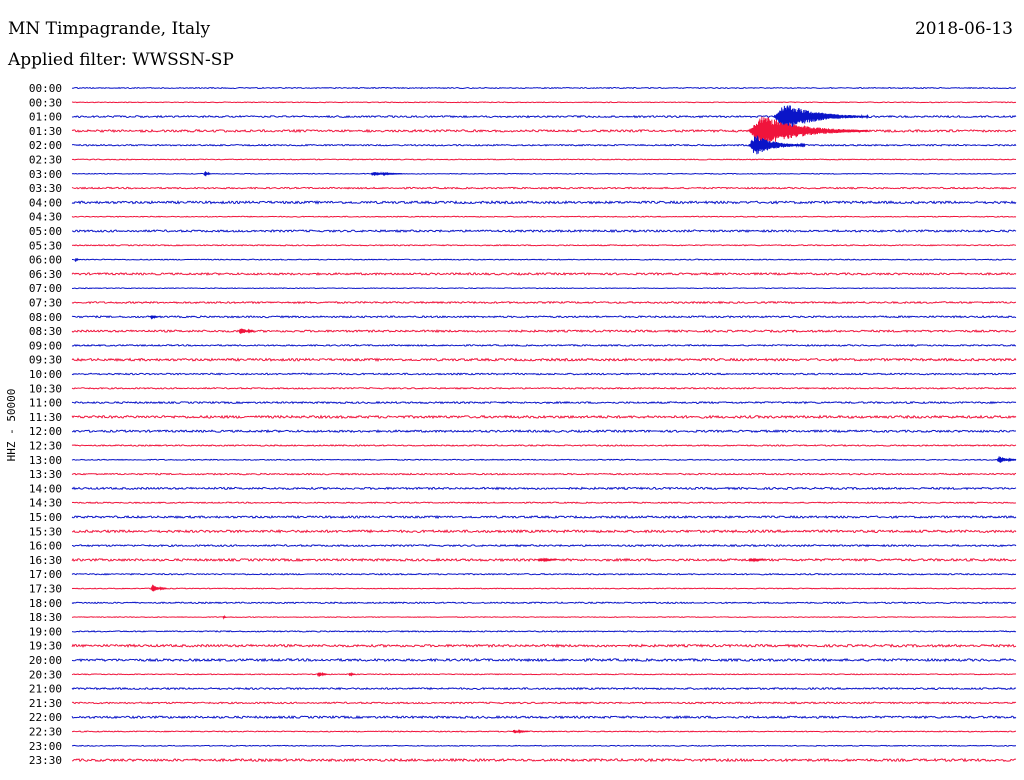 The width and height of the screenshot is (1024, 780). What do you see at coordinates (45, 531) in the screenshot?
I see `row-time-label: 15:30` at bounding box center [45, 531].